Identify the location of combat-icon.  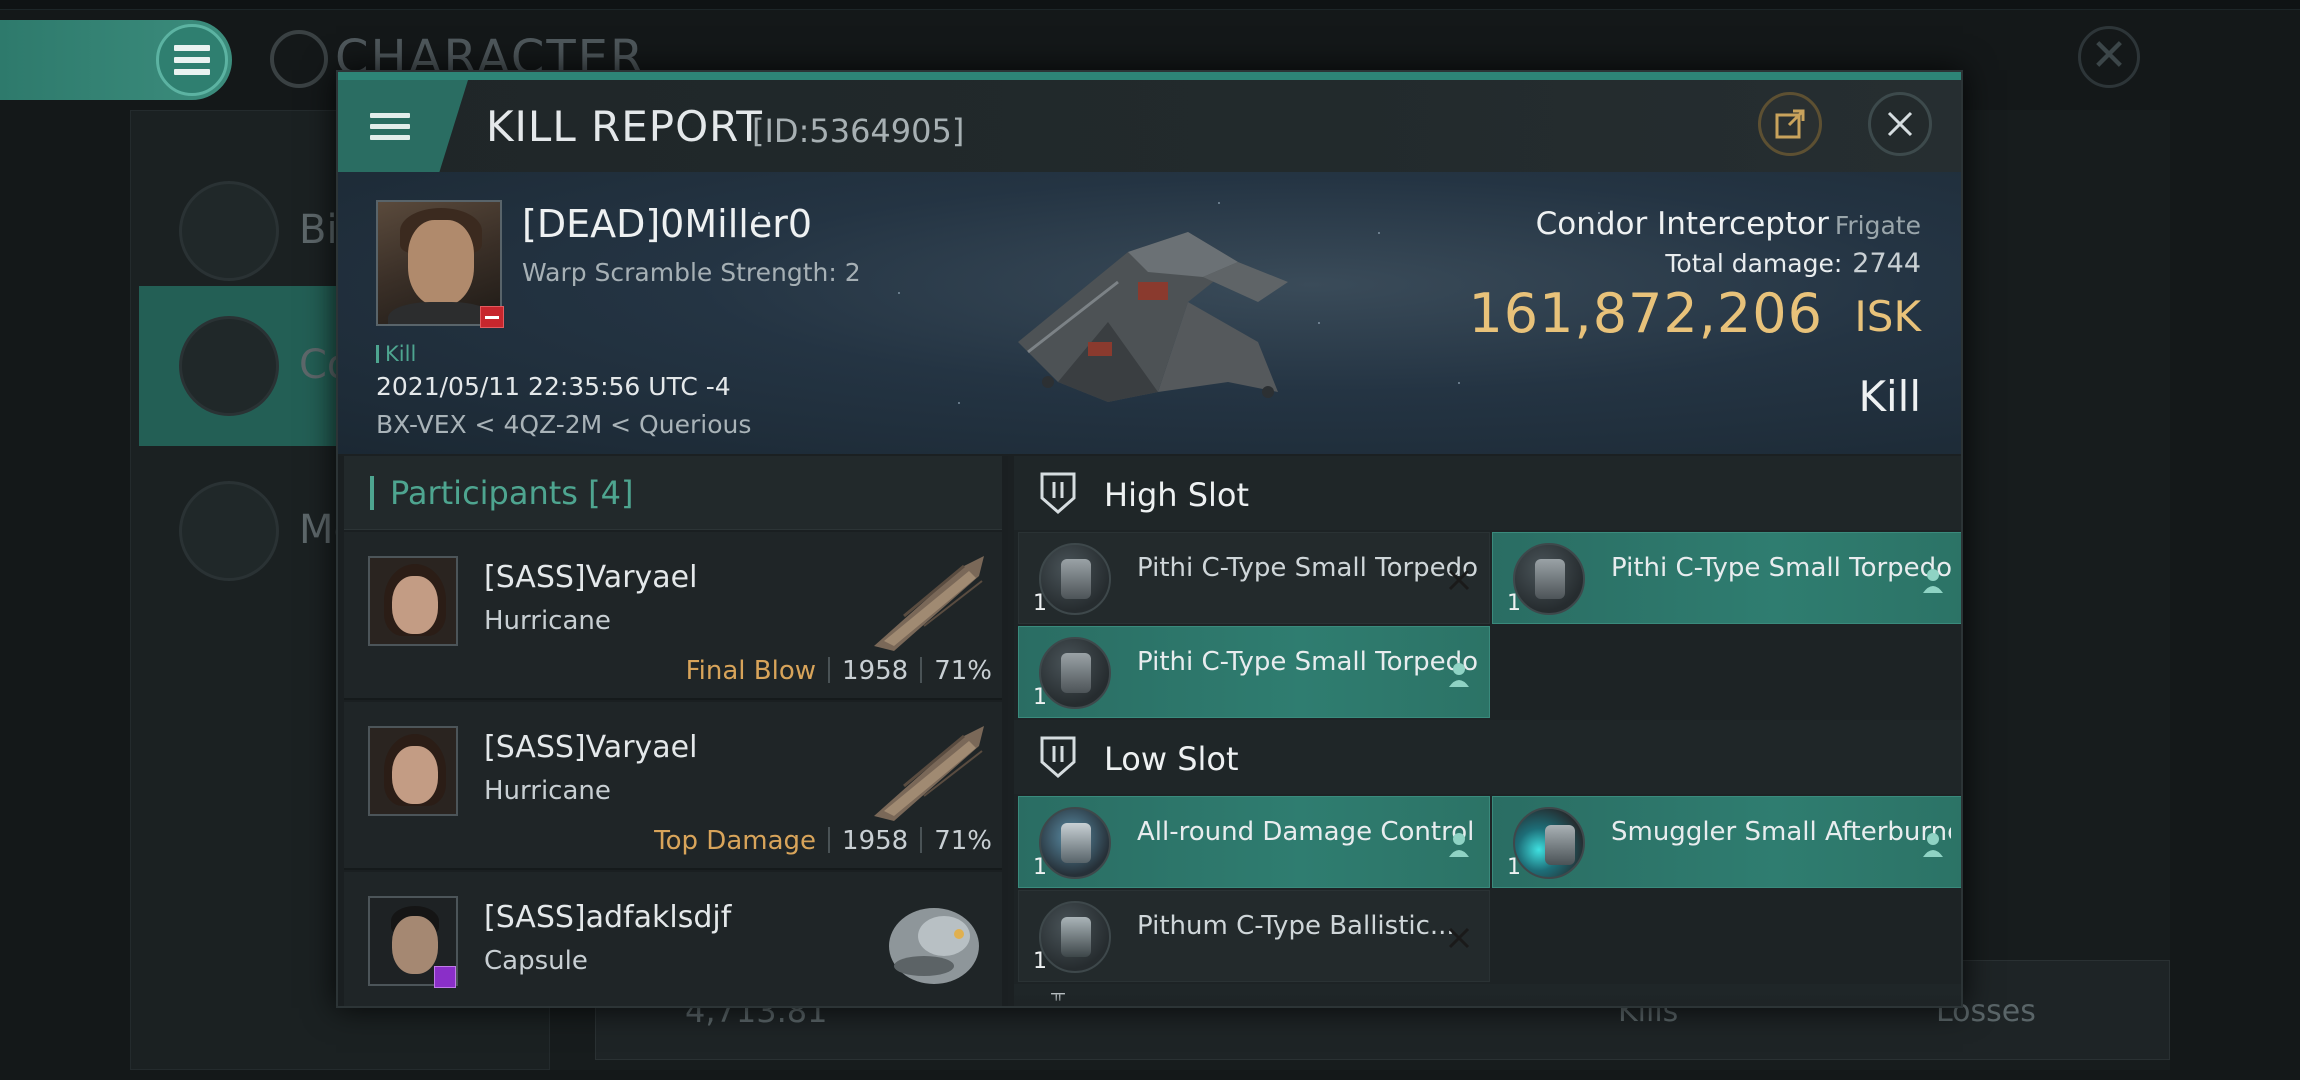
(229, 366).